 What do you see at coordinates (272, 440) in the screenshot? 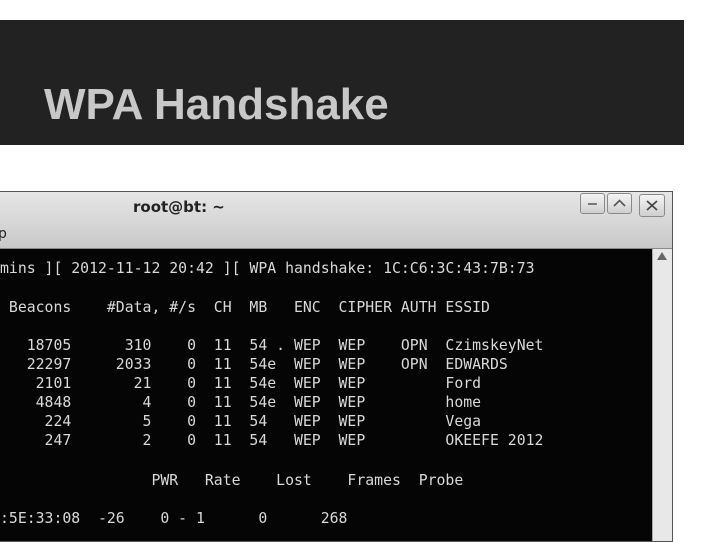
I see `table-row: 247 2 0 11 54 WEP WEP OKEEFE 2012` at bounding box center [272, 440].